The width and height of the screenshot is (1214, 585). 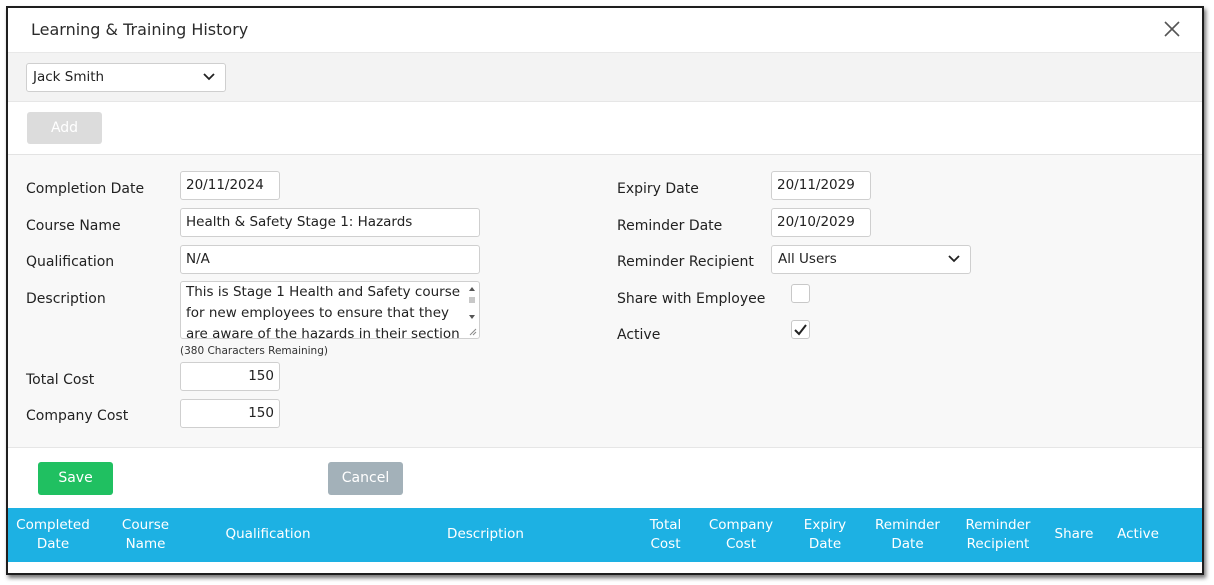 I want to click on employee-select: Jack Smith, so click(x=126, y=77).